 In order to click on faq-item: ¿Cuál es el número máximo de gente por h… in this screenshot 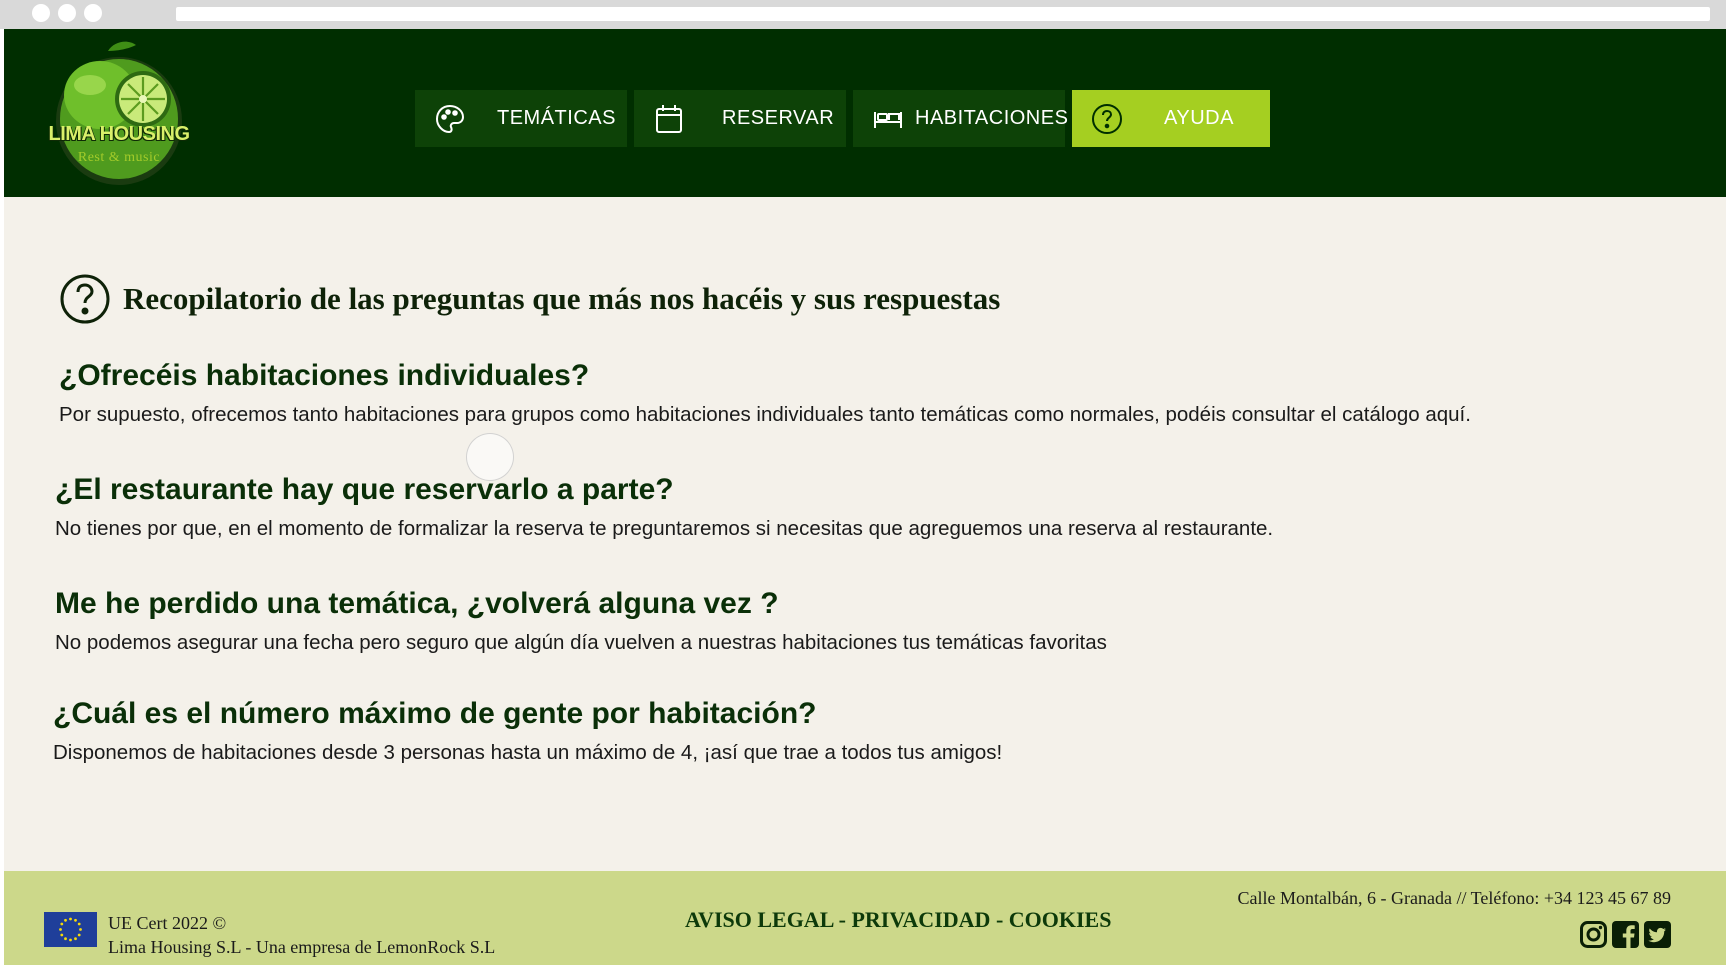, I will do `click(527, 731)`.